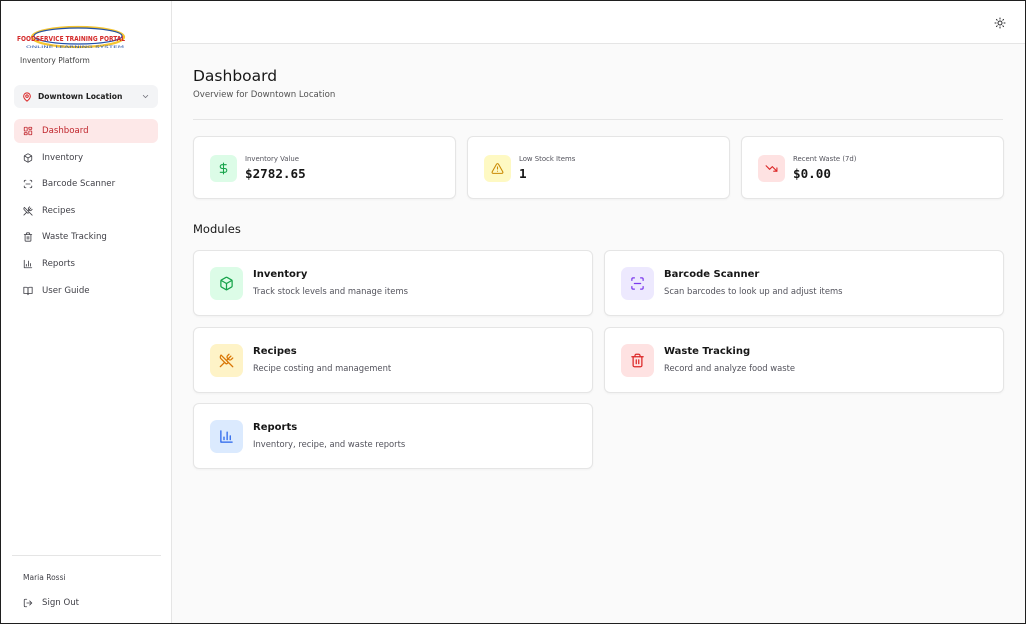  I want to click on alert-triangle-icon, so click(497, 168).